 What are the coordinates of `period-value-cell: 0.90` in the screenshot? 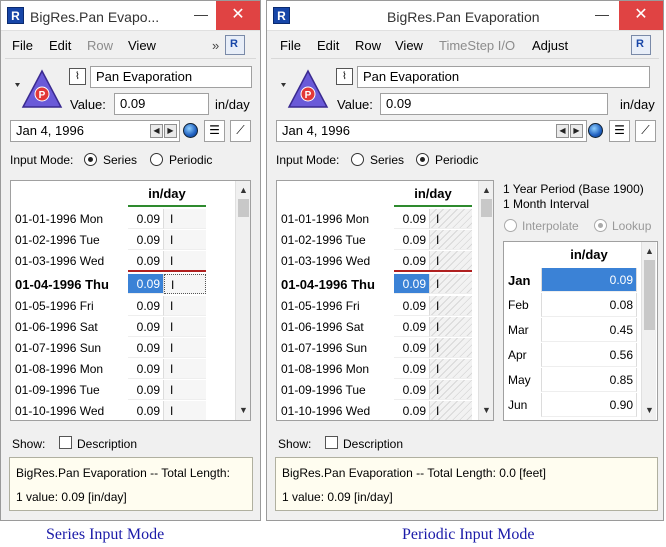 It's located at (589, 405).